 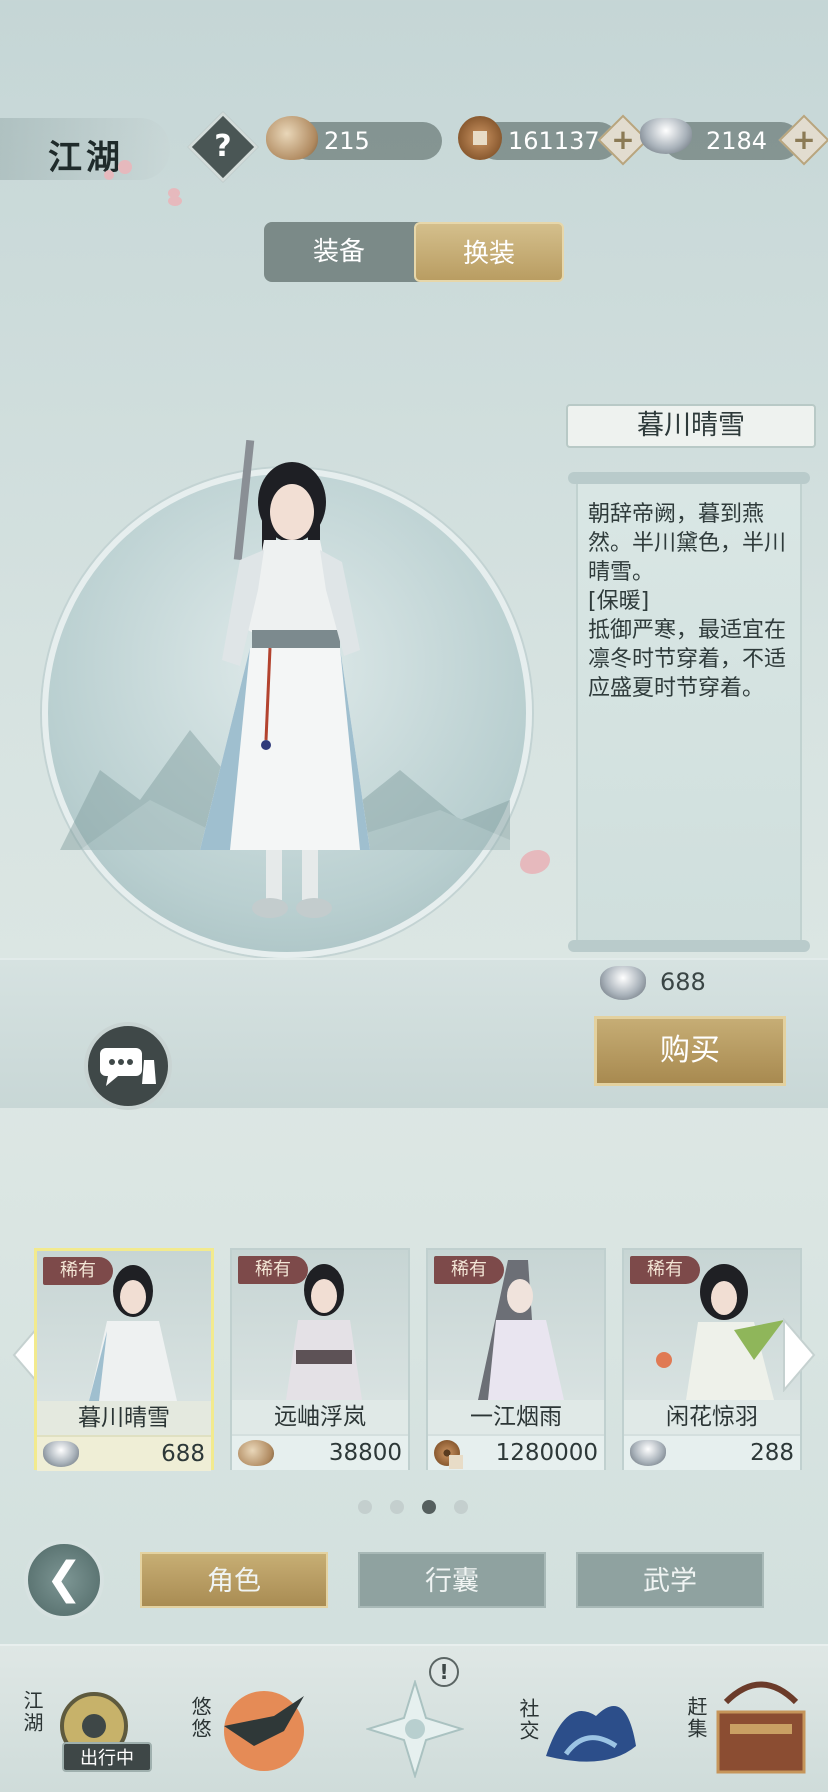 I want to click on tab-equipment: 装备, so click(x=339, y=252).